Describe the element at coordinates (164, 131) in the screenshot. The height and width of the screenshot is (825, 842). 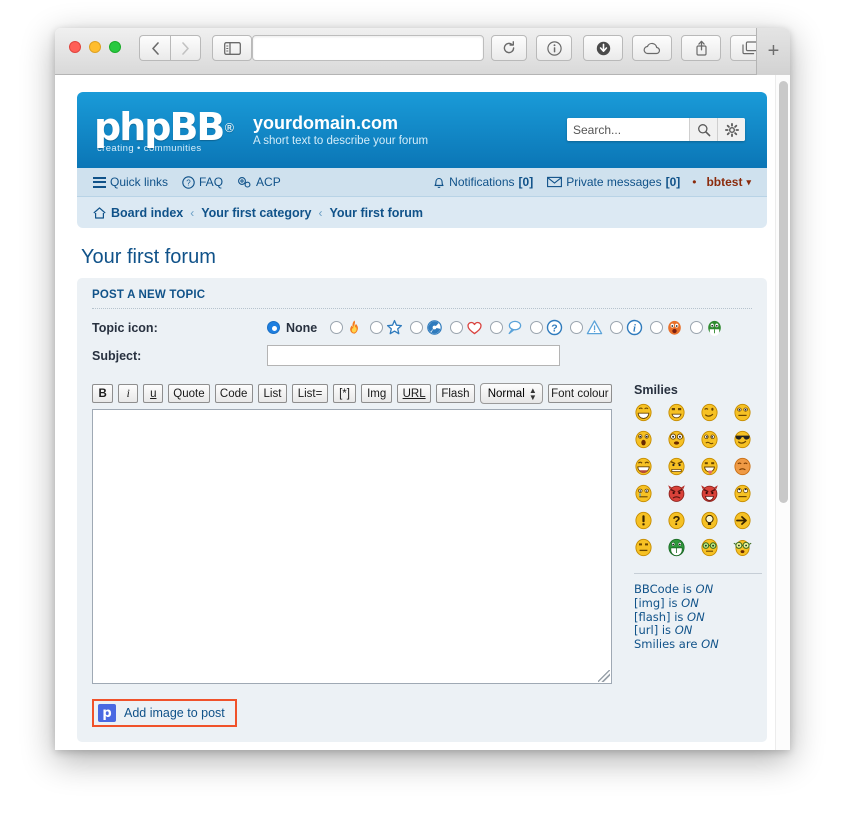
I see `phpbb-logo: phpBB ® creating • communities` at that location.